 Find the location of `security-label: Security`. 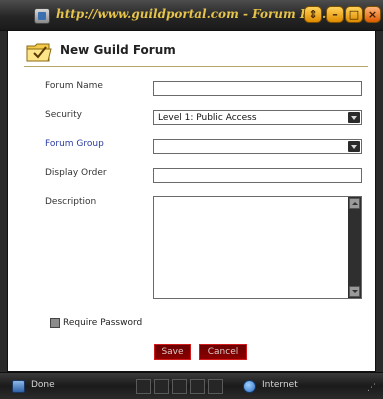

security-label: Security is located at coordinates (63, 115).